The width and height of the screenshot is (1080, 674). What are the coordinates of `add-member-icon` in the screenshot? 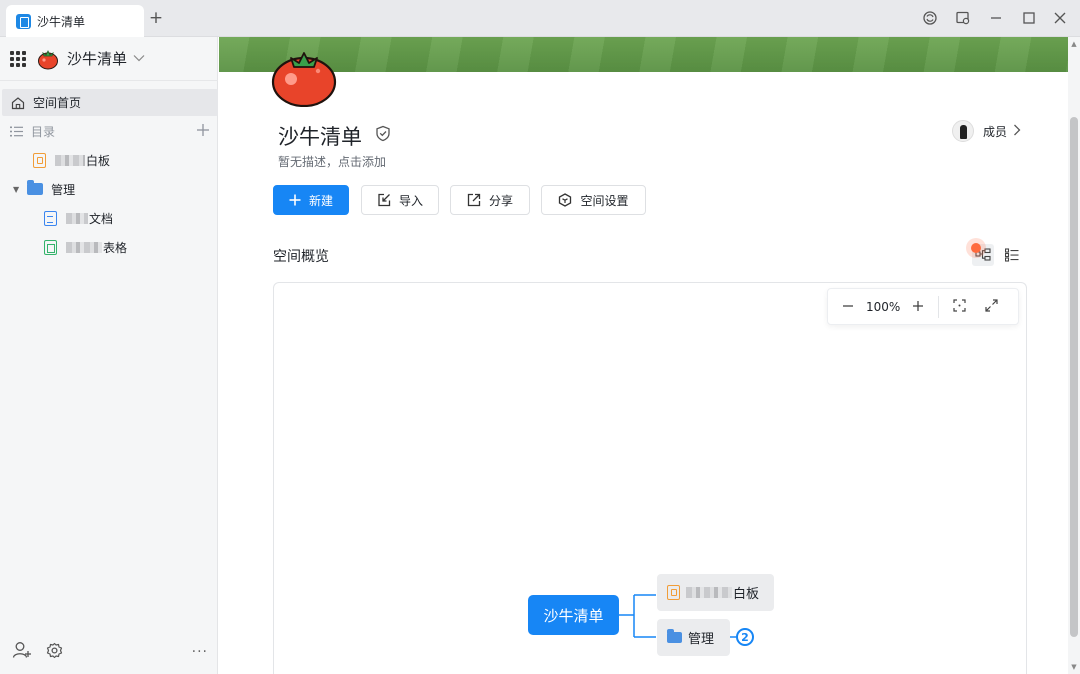 It's located at (22, 652).